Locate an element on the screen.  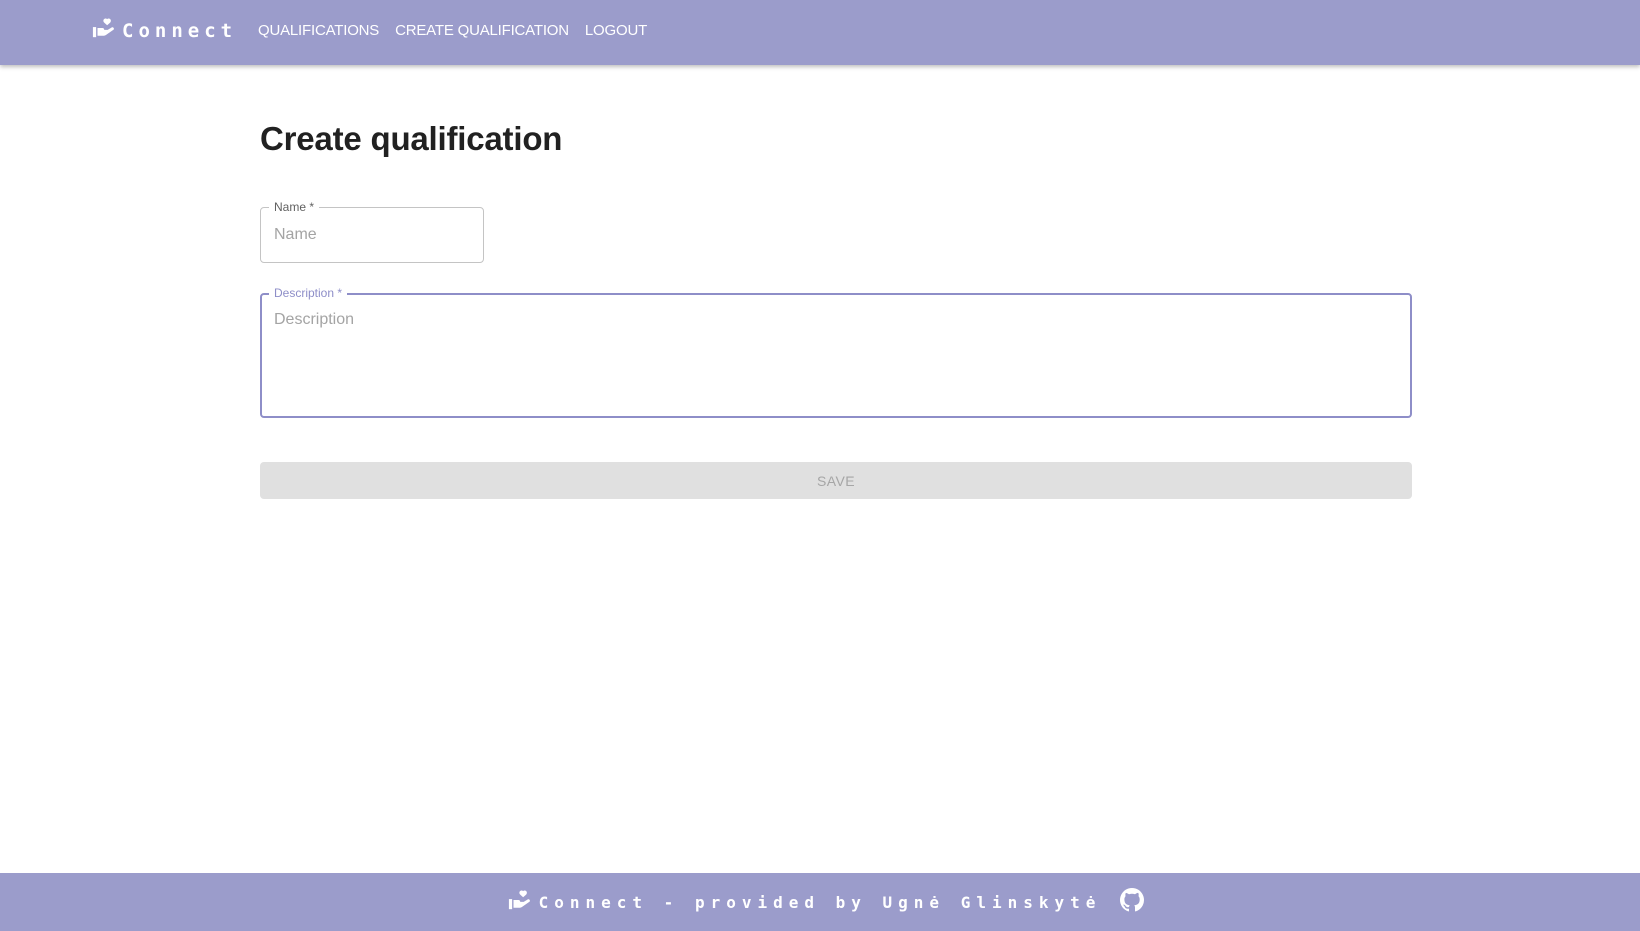
footer-credit: Connect - provided by Ugnė Glinskytė is located at coordinates (820, 902).